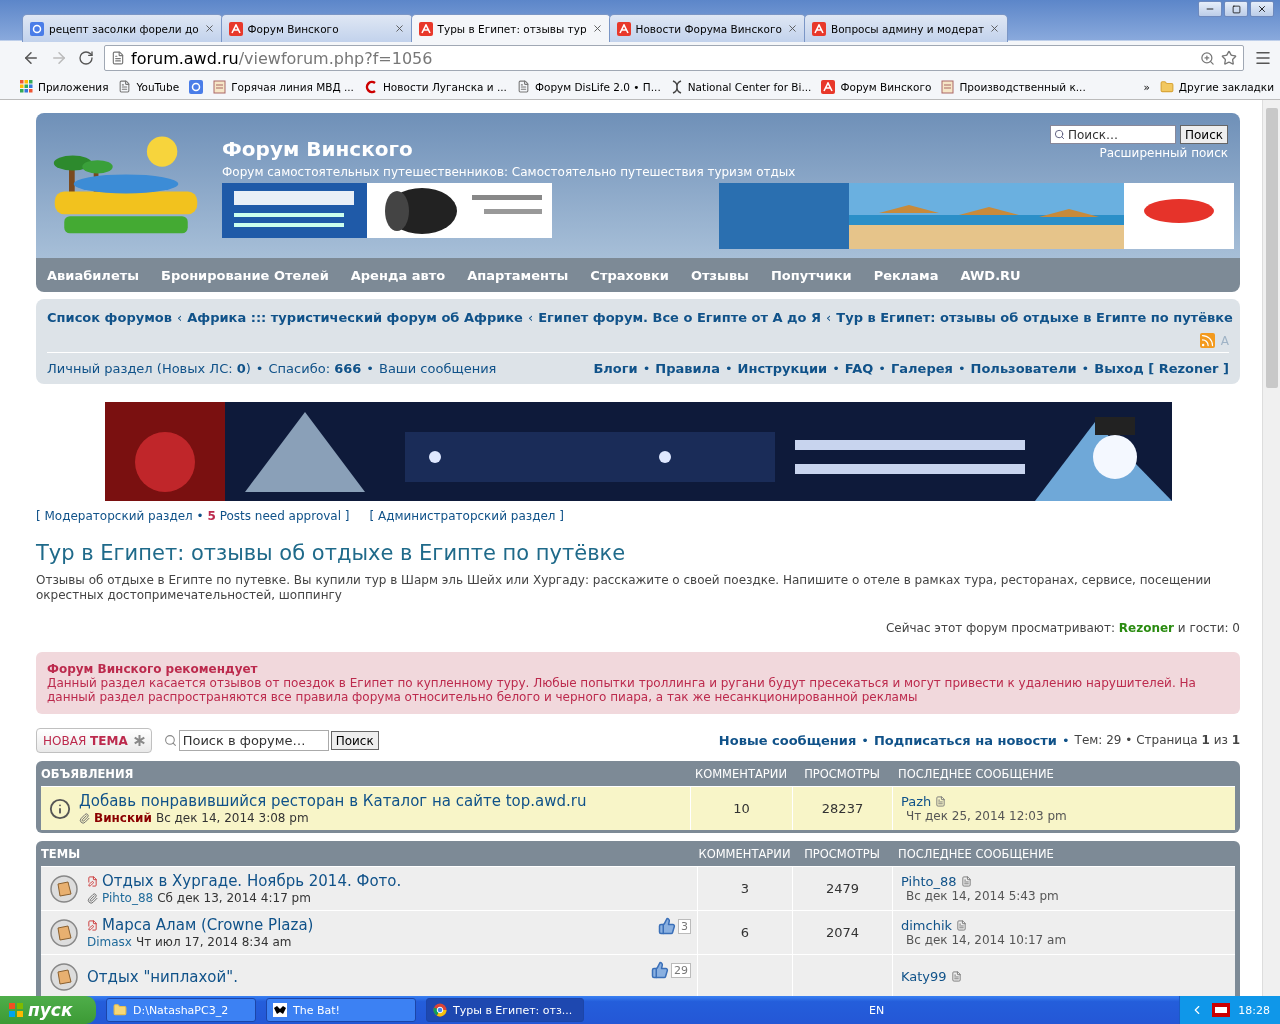 Image resolution: width=1280 pixels, height=1024 pixels. What do you see at coordinates (680, 317) in the screenshot?
I see `breadcrumb-link: Египет форум. Все о Египте от А до Я` at bounding box center [680, 317].